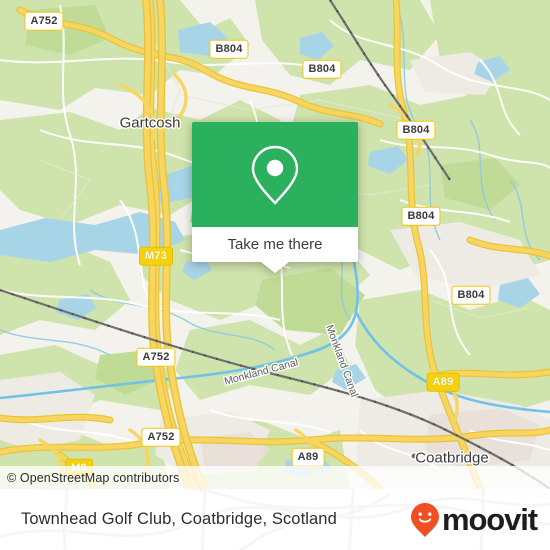 The image size is (550, 550). What do you see at coordinates (93, 477) in the screenshot?
I see `attribution-text: © OpenStreetMap contributors` at bounding box center [93, 477].